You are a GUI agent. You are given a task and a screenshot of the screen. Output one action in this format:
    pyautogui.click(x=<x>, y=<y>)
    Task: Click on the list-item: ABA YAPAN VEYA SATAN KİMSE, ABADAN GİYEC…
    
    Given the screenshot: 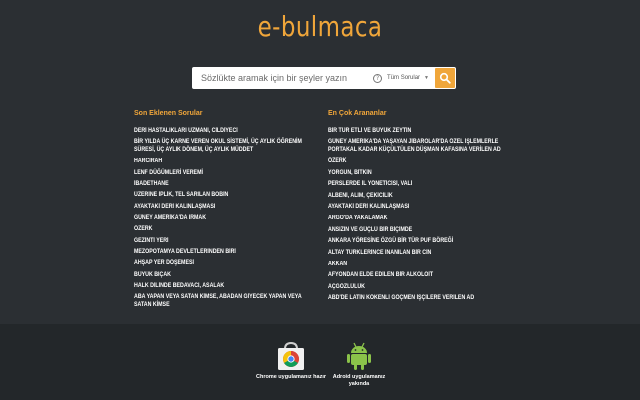 What is the action you would take?
    pyautogui.click(x=222, y=301)
    